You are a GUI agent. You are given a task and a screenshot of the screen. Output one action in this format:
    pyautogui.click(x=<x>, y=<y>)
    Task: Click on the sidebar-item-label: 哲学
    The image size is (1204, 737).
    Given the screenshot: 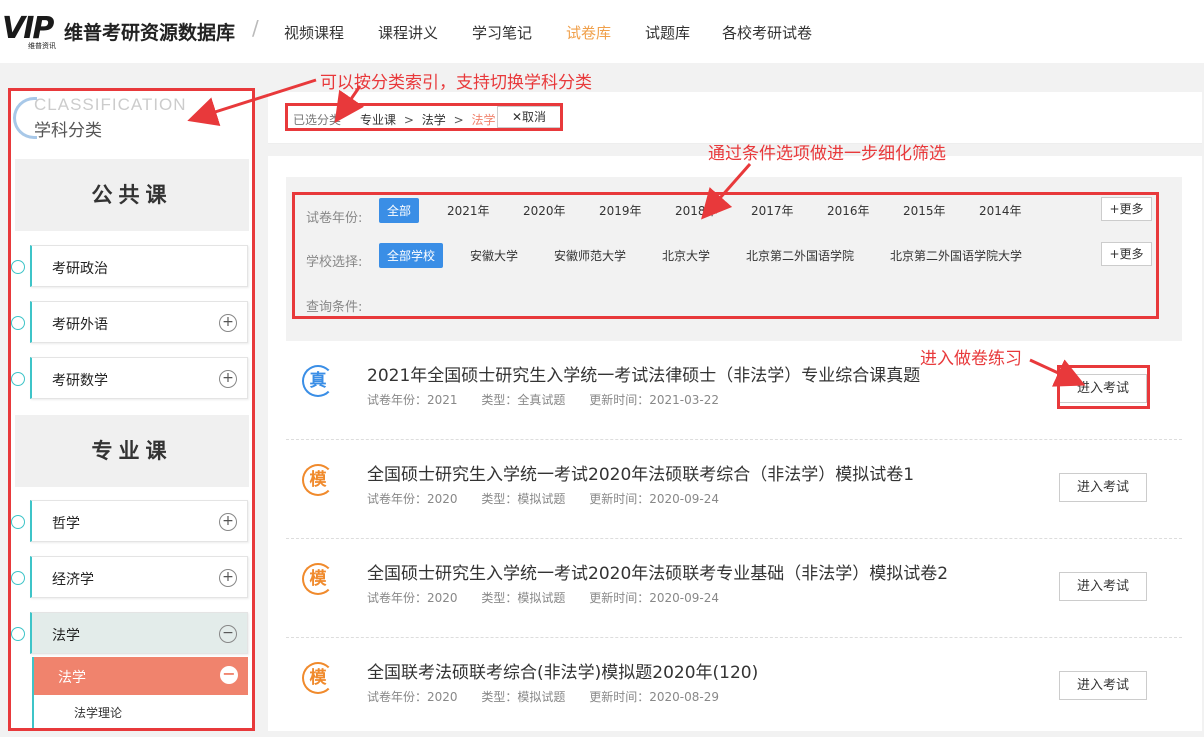 What is the action you would take?
    pyautogui.click(x=66, y=524)
    